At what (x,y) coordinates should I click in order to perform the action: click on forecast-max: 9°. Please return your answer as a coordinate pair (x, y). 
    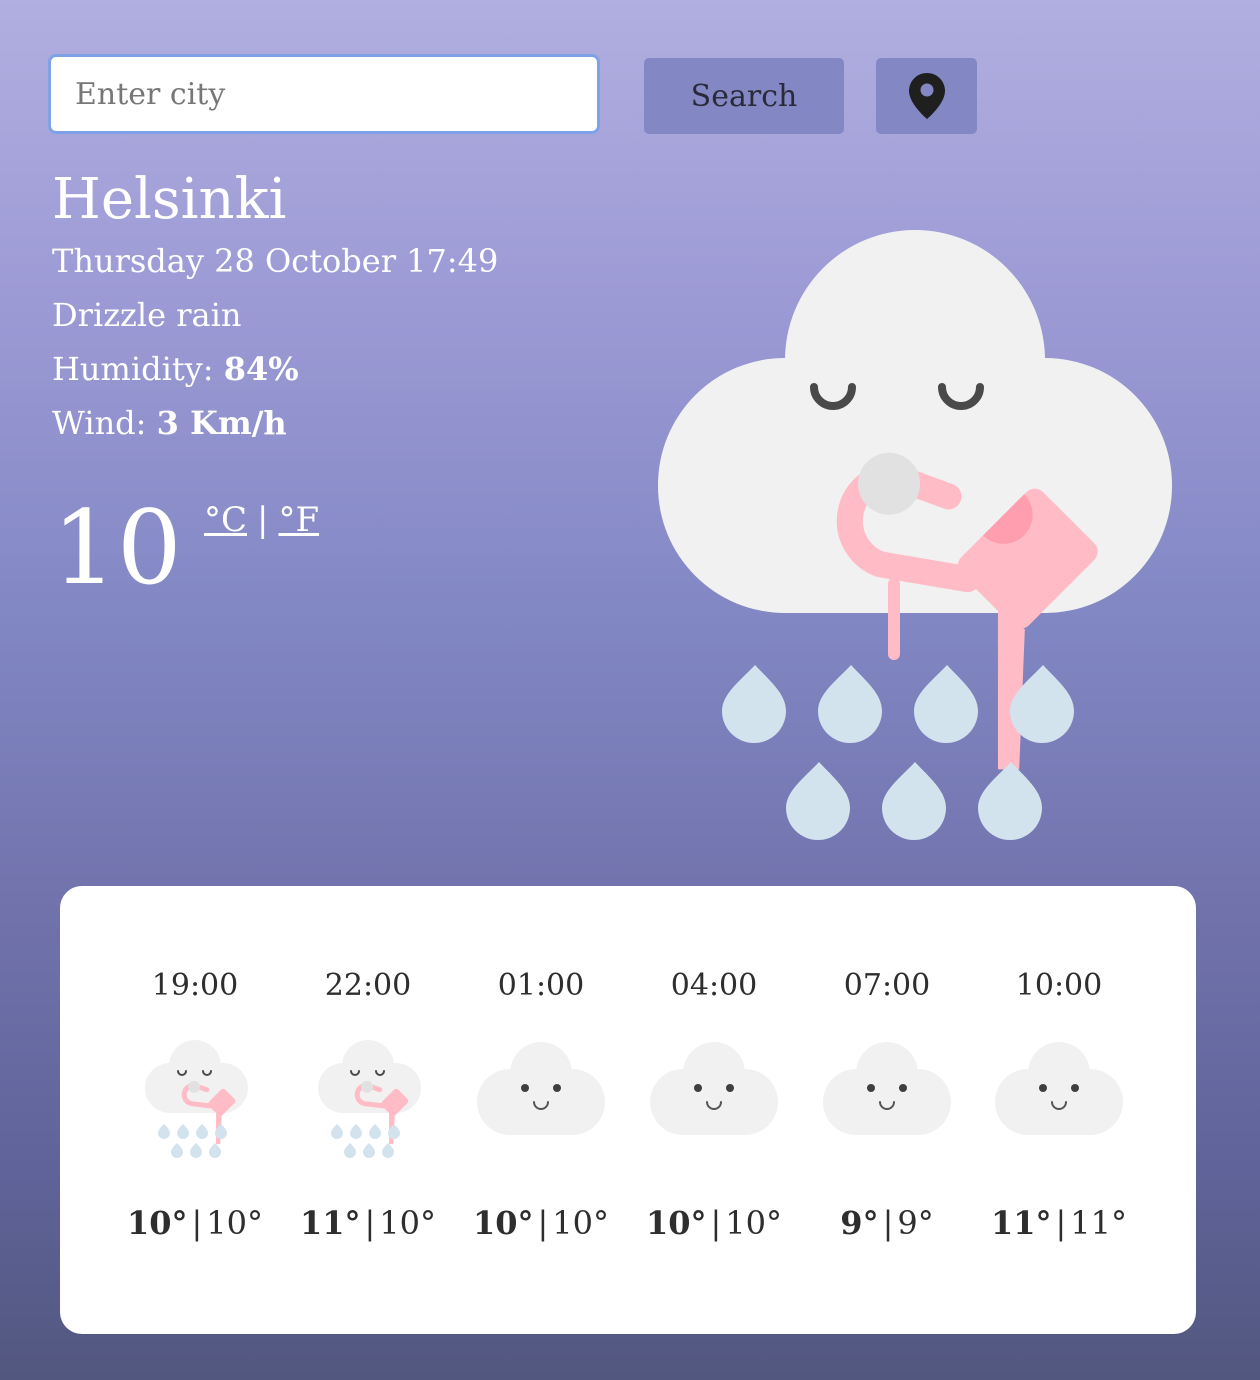
    Looking at the image, I should click on (859, 1223).